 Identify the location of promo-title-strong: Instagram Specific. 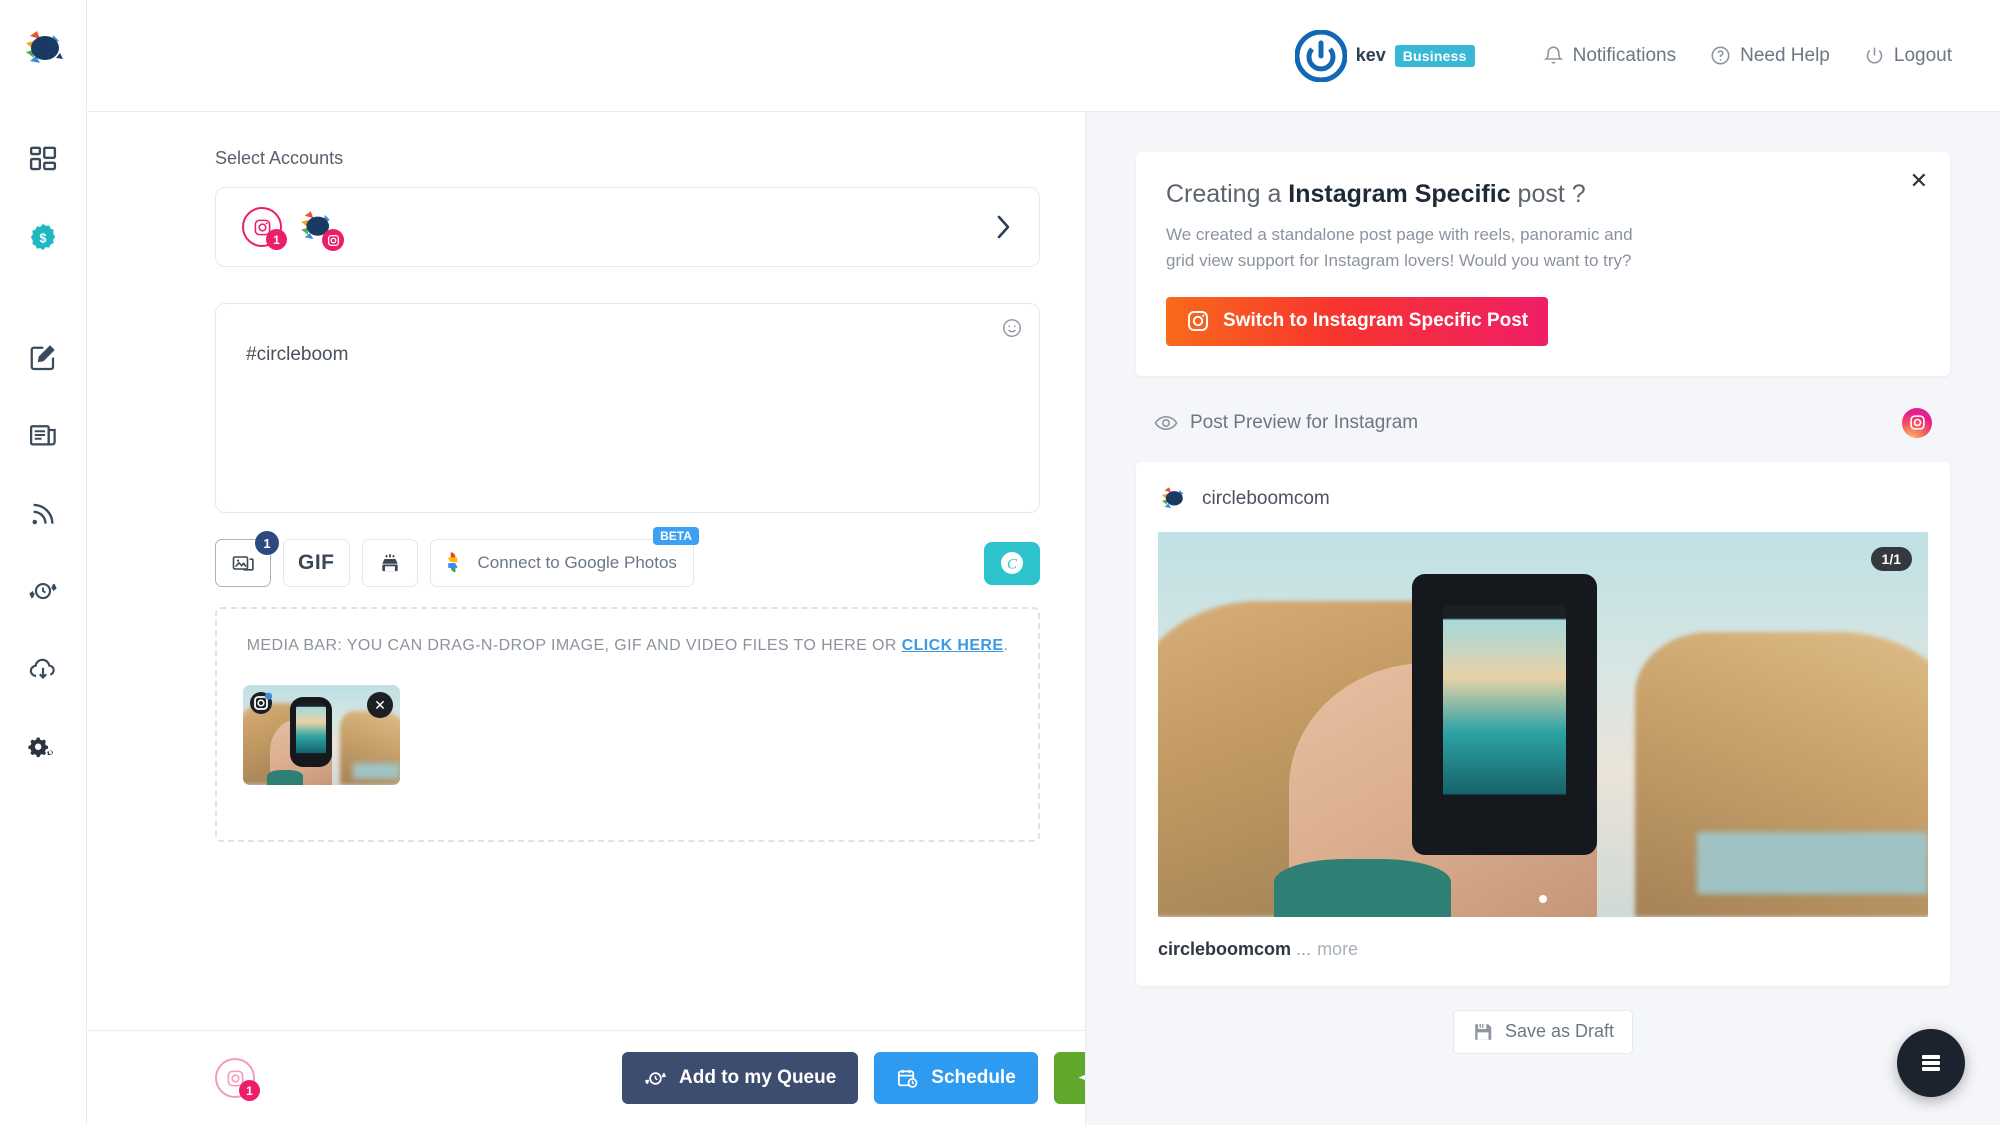
(1399, 194).